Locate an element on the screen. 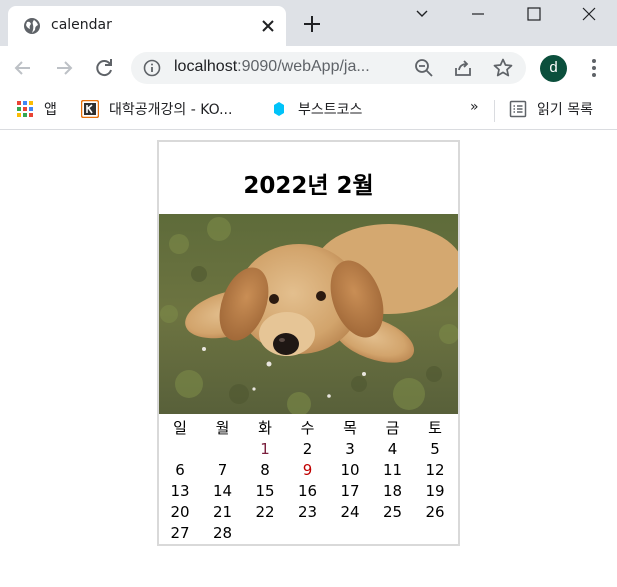 This screenshot has width=617, height=587. weekday-sat: 토 is located at coordinates (435, 428).